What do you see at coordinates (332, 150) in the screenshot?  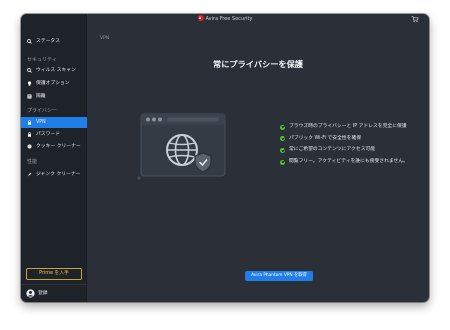 I see `feature-text: 常にご希望のコンテンツにアクセス可能` at bounding box center [332, 150].